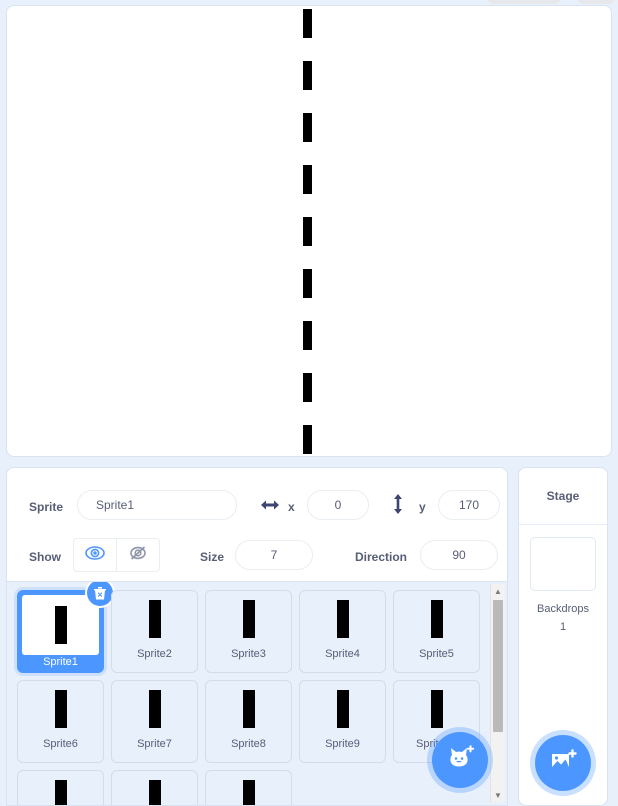 Image resolution: width=618 pixels, height=806 pixels. I want to click on scroll-down-arrow: ▼, so click(498, 795).